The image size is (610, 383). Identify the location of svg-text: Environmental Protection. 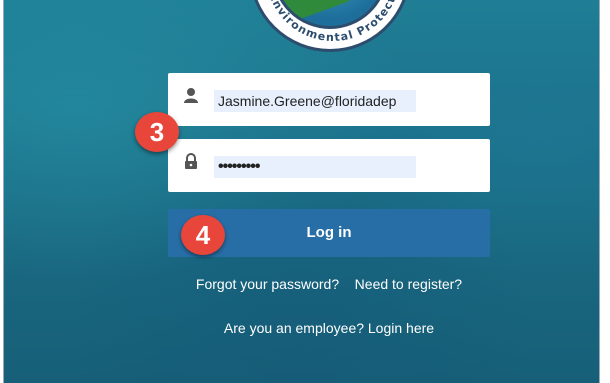
(334, 22).